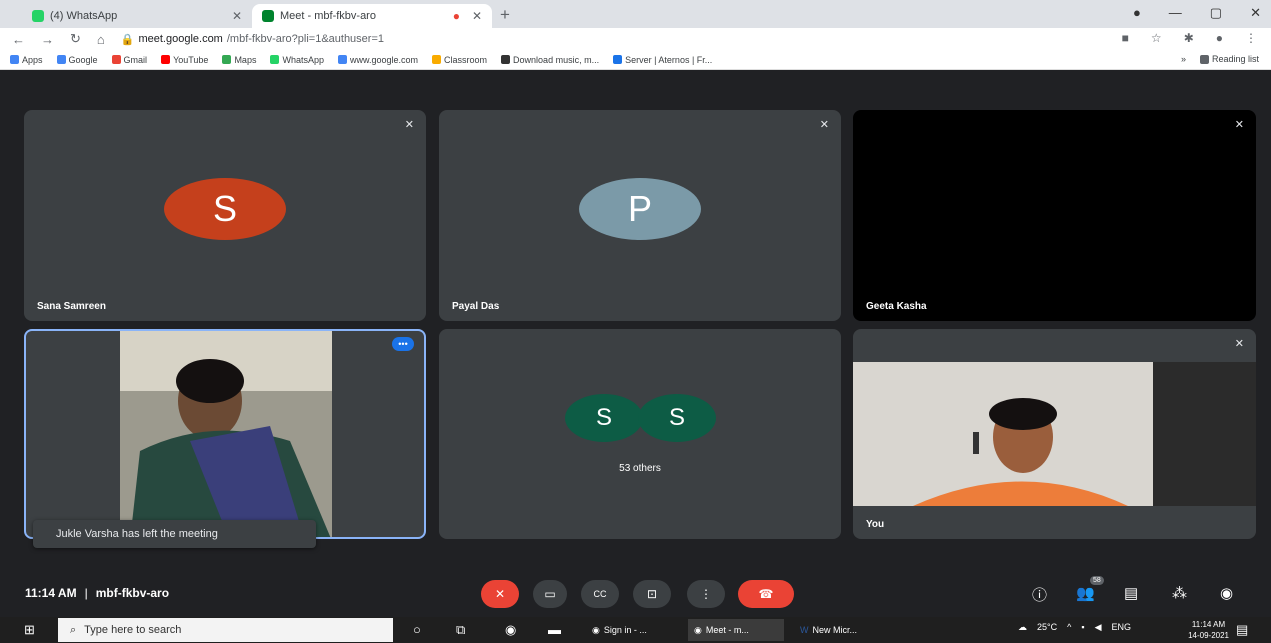 This screenshot has height=643, width=1271. What do you see at coordinates (1125, 38) in the screenshot?
I see `camera-icon: ■` at bounding box center [1125, 38].